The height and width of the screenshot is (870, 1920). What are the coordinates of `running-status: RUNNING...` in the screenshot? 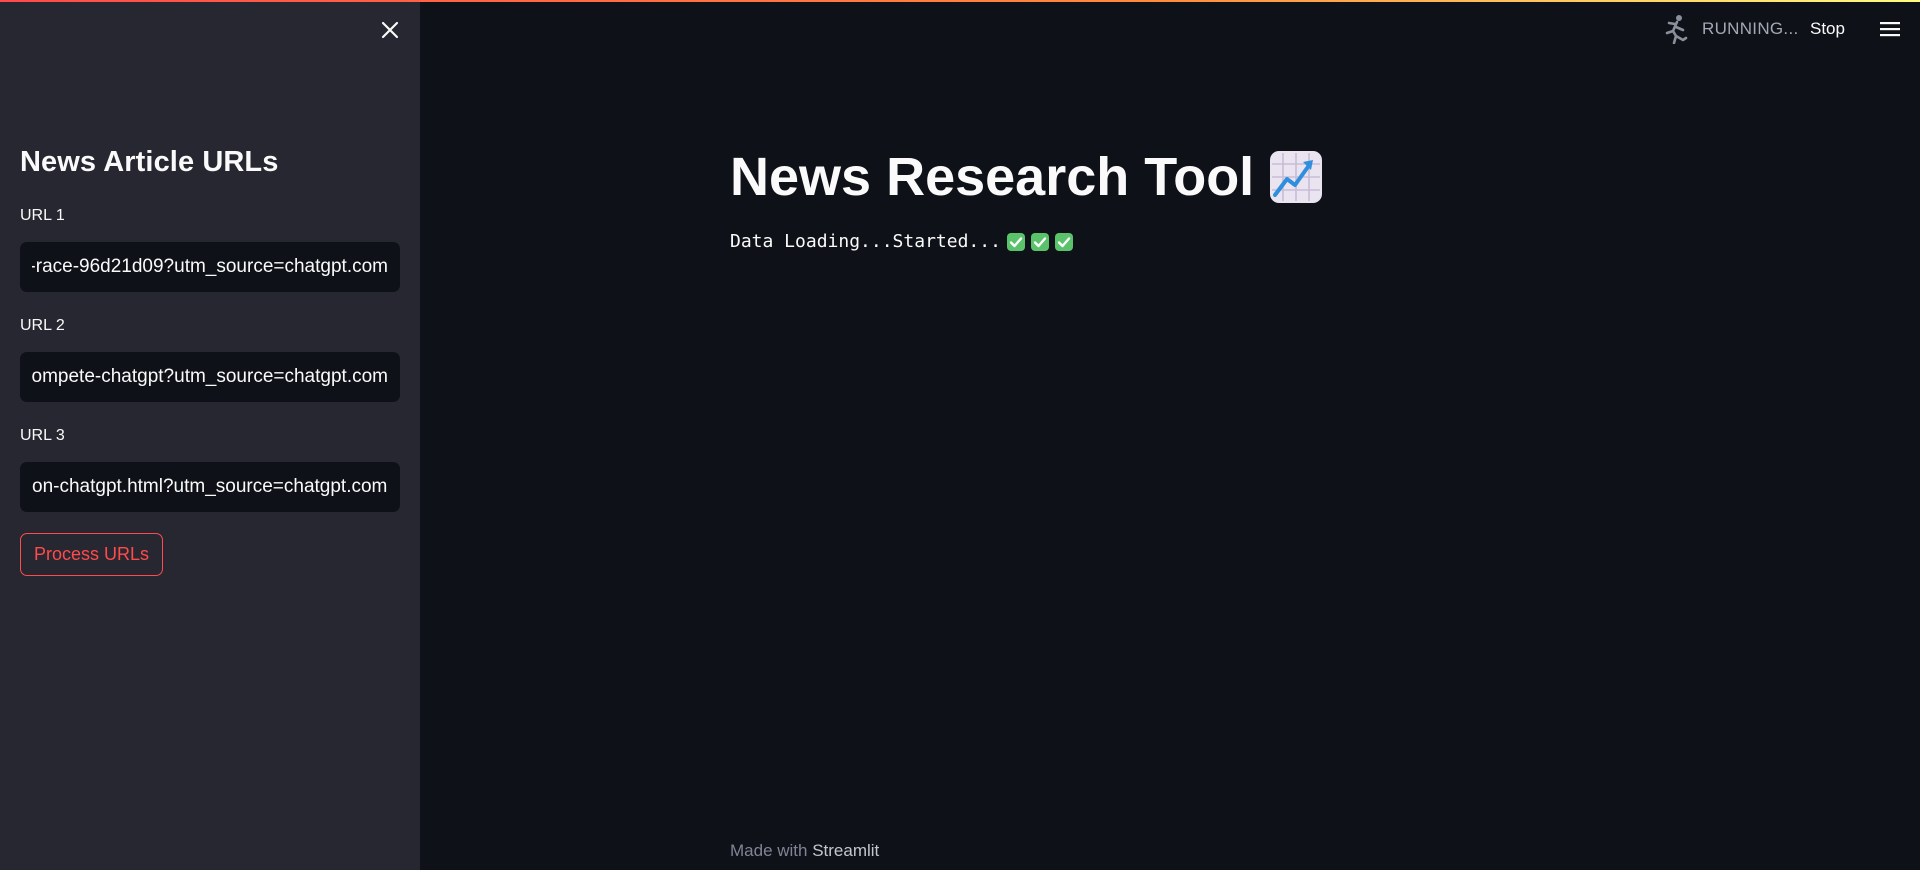 It's located at (1750, 28).